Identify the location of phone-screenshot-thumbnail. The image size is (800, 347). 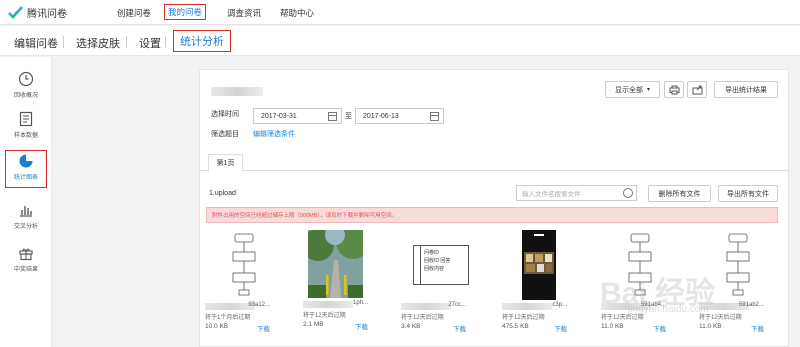
(539, 265).